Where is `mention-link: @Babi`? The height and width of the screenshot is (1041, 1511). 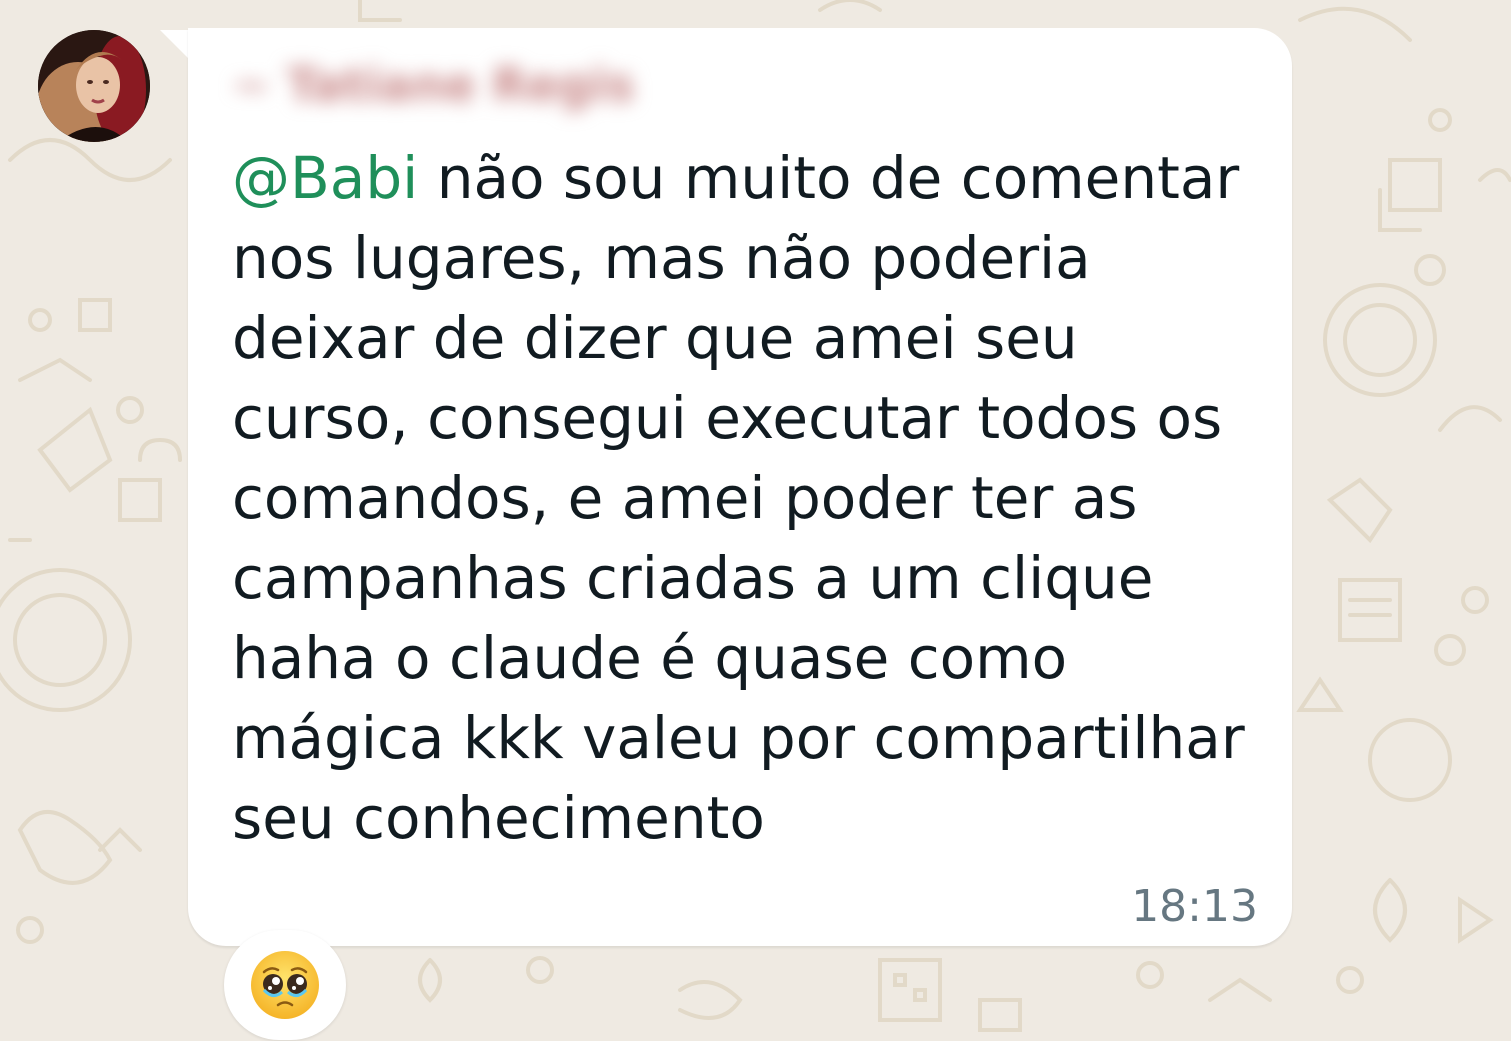
mention-link: @Babi is located at coordinates (325, 178).